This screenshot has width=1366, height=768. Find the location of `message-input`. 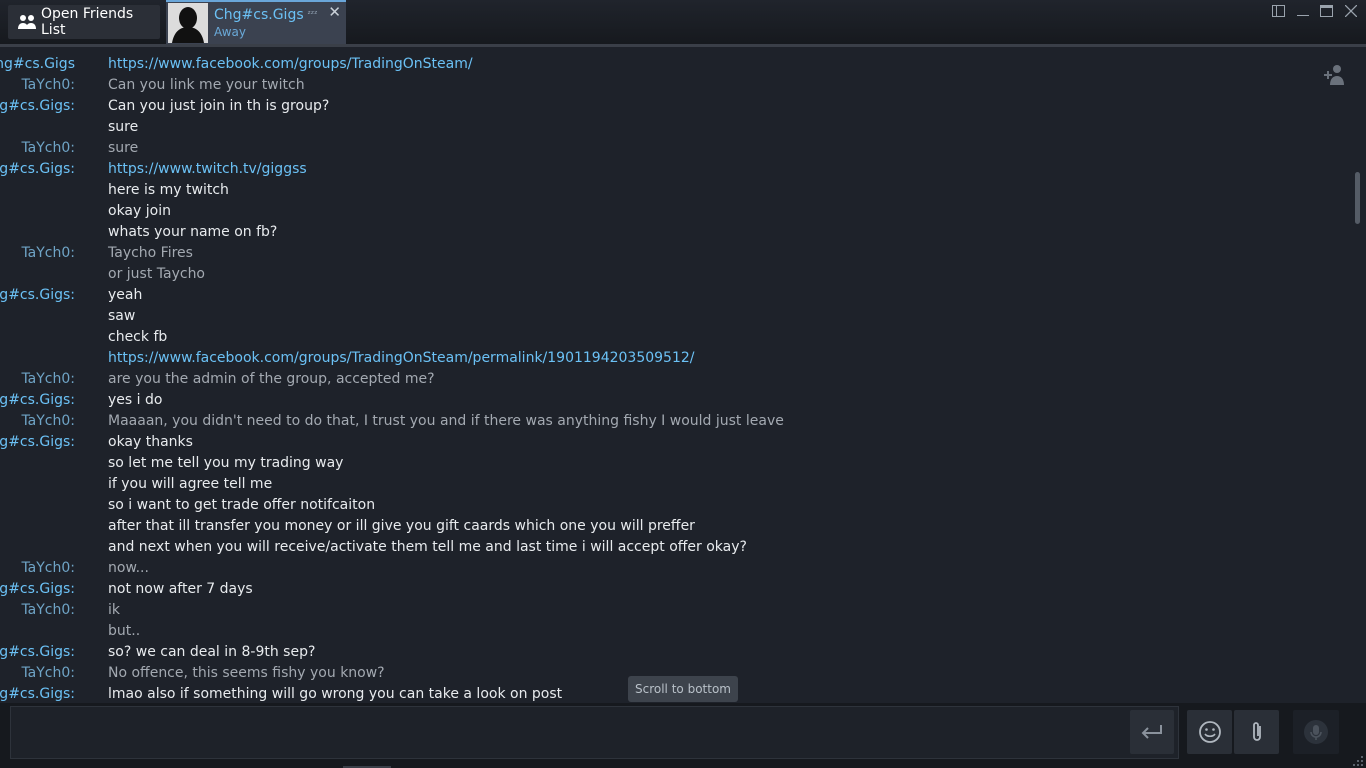

message-input is located at coordinates (594, 732).